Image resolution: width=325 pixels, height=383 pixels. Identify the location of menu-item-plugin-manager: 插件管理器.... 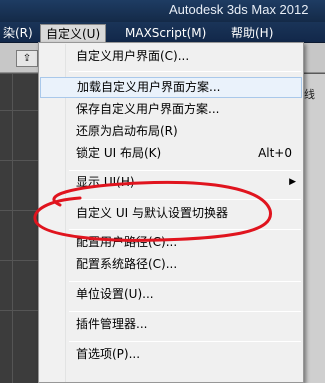
(171, 324).